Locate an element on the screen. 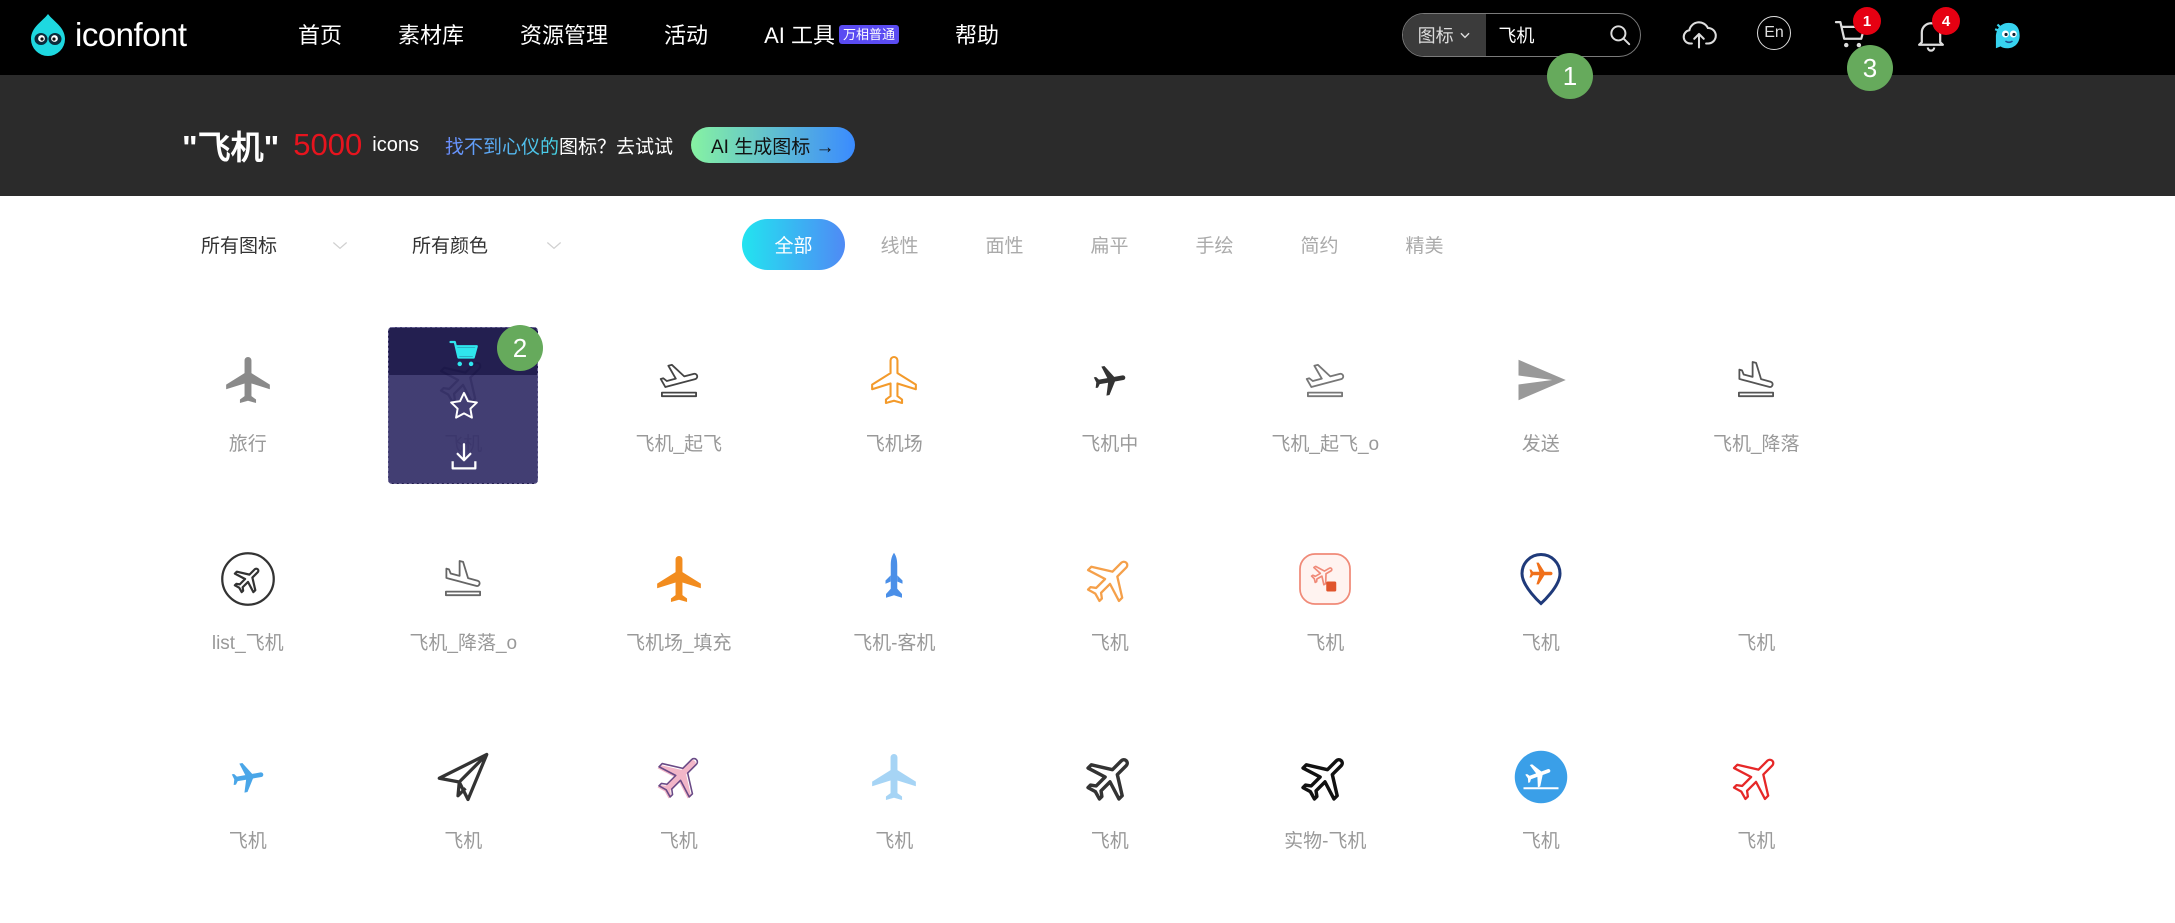  style-tabs: 全部 线性 面性 扁平 手绘 简约 精美 is located at coordinates (1109, 244).